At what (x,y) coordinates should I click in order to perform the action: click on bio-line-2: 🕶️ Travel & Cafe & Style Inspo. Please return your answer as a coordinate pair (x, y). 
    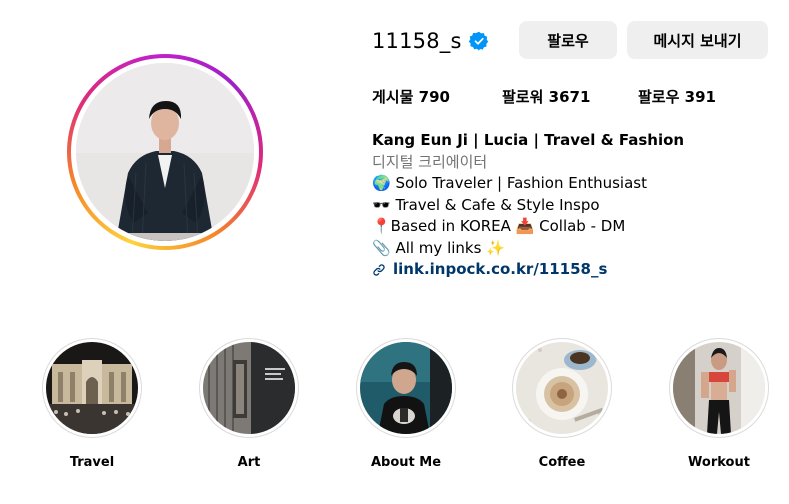
    Looking at the image, I should click on (486, 204).